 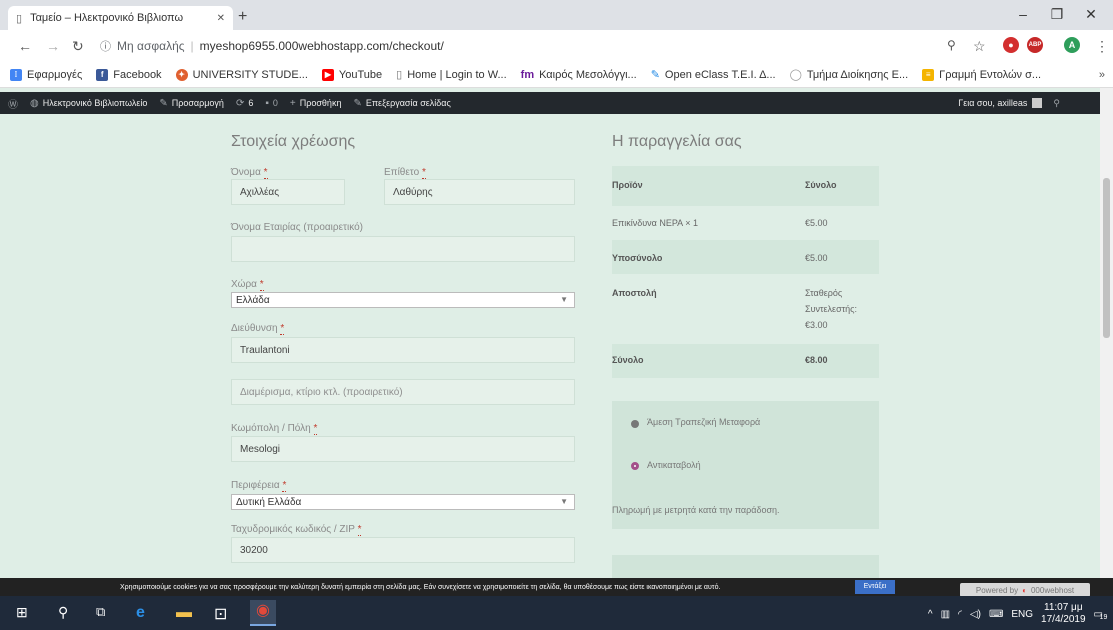 What do you see at coordinates (745, 257) in the screenshot?
I see `subtotal-row: Υποσύνολο €5.00` at bounding box center [745, 257].